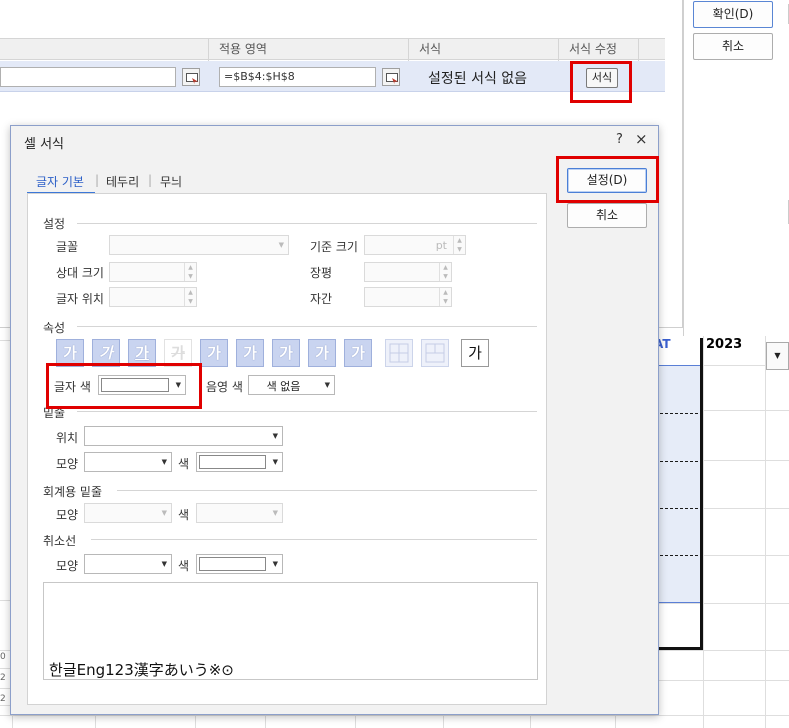 This screenshot has width=789, height=728. Describe the element at coordinates (291, 385) in the screenshot. I see `shade-color-select: 색 없음 ▼` at that location.